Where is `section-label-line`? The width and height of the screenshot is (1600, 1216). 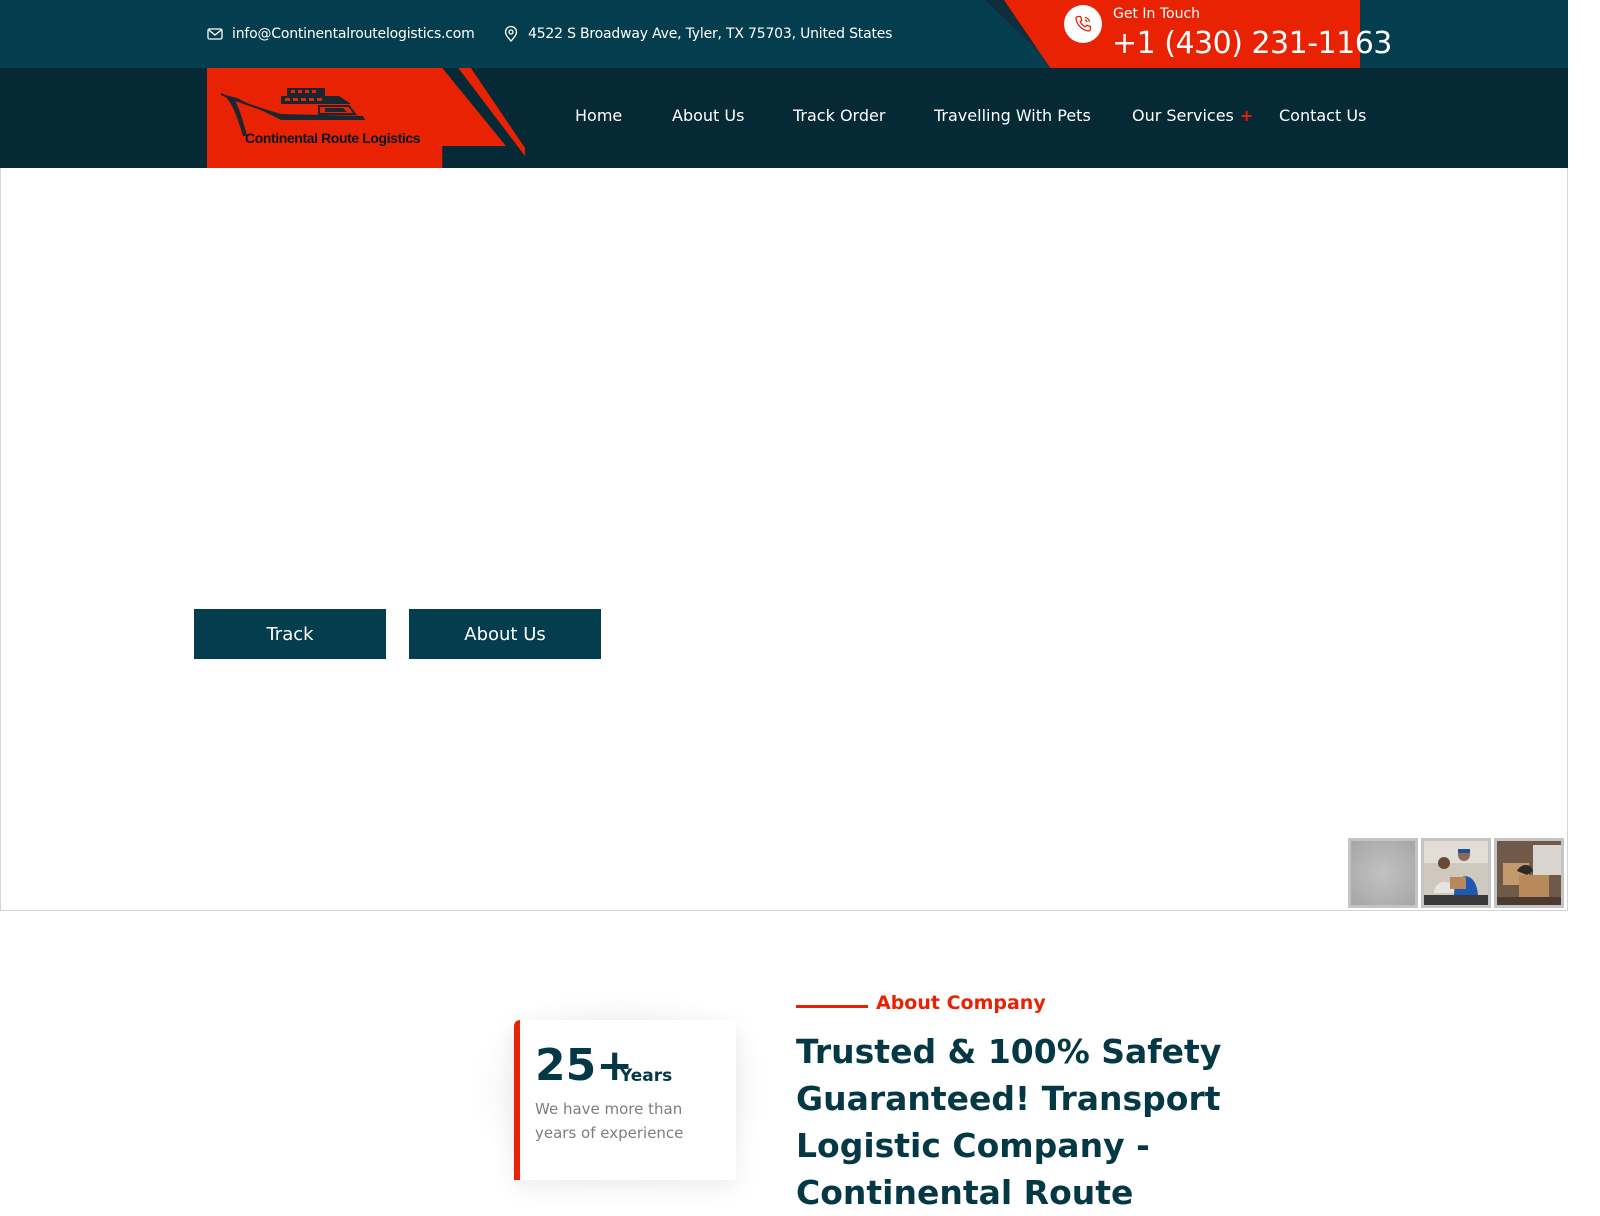 section-label-line is located at coordinates (832, 1006).